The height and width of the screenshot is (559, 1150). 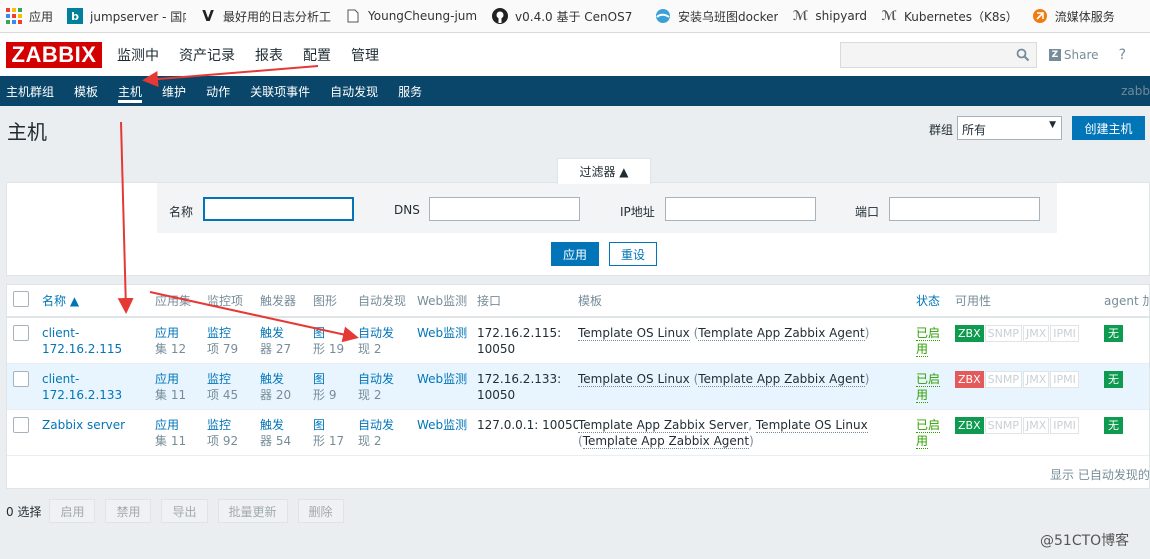 What do you see at coordinates (30, 91) in the screenshot?
I see `subnav-host-groups: 主机群组` at bounding box center [30, 91].